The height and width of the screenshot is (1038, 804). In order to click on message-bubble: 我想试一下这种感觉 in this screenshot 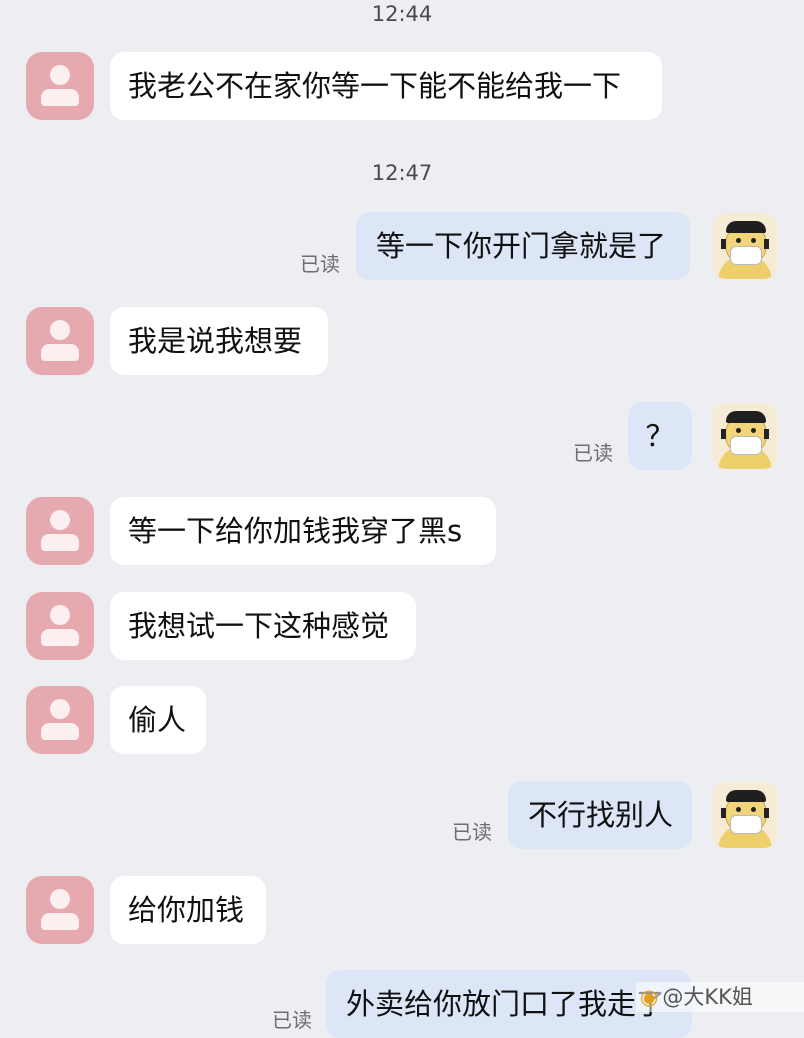, I will do `click(263, 626)`.